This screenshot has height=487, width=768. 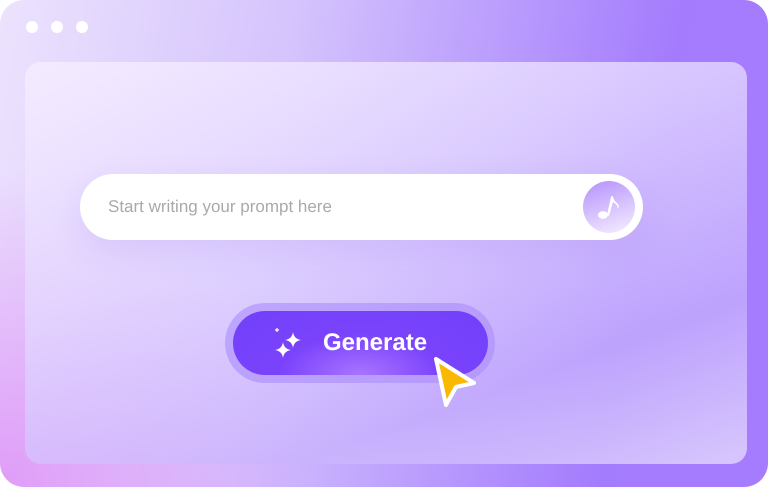 What do you see at coordinates (455, 382) in the screenshot?
I see `cursor-icon` at bounding box center [455, 382].